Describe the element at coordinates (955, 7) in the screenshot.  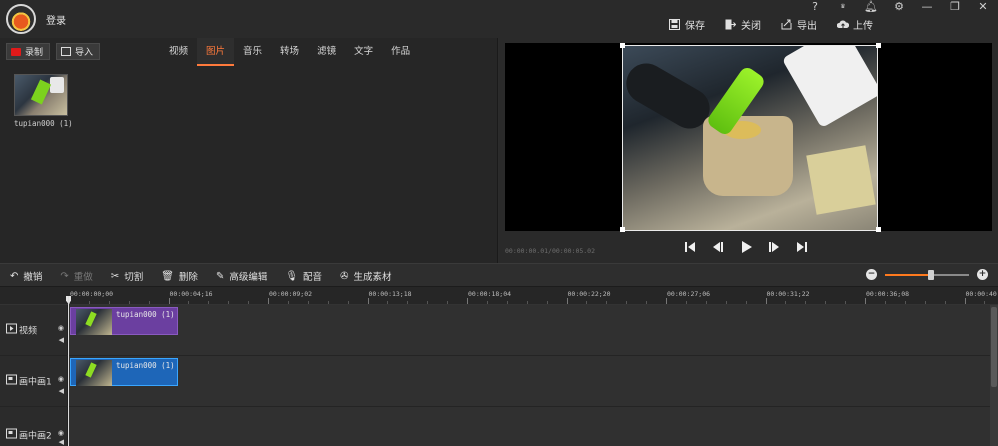
I see `restore-button: ❐` at that location.